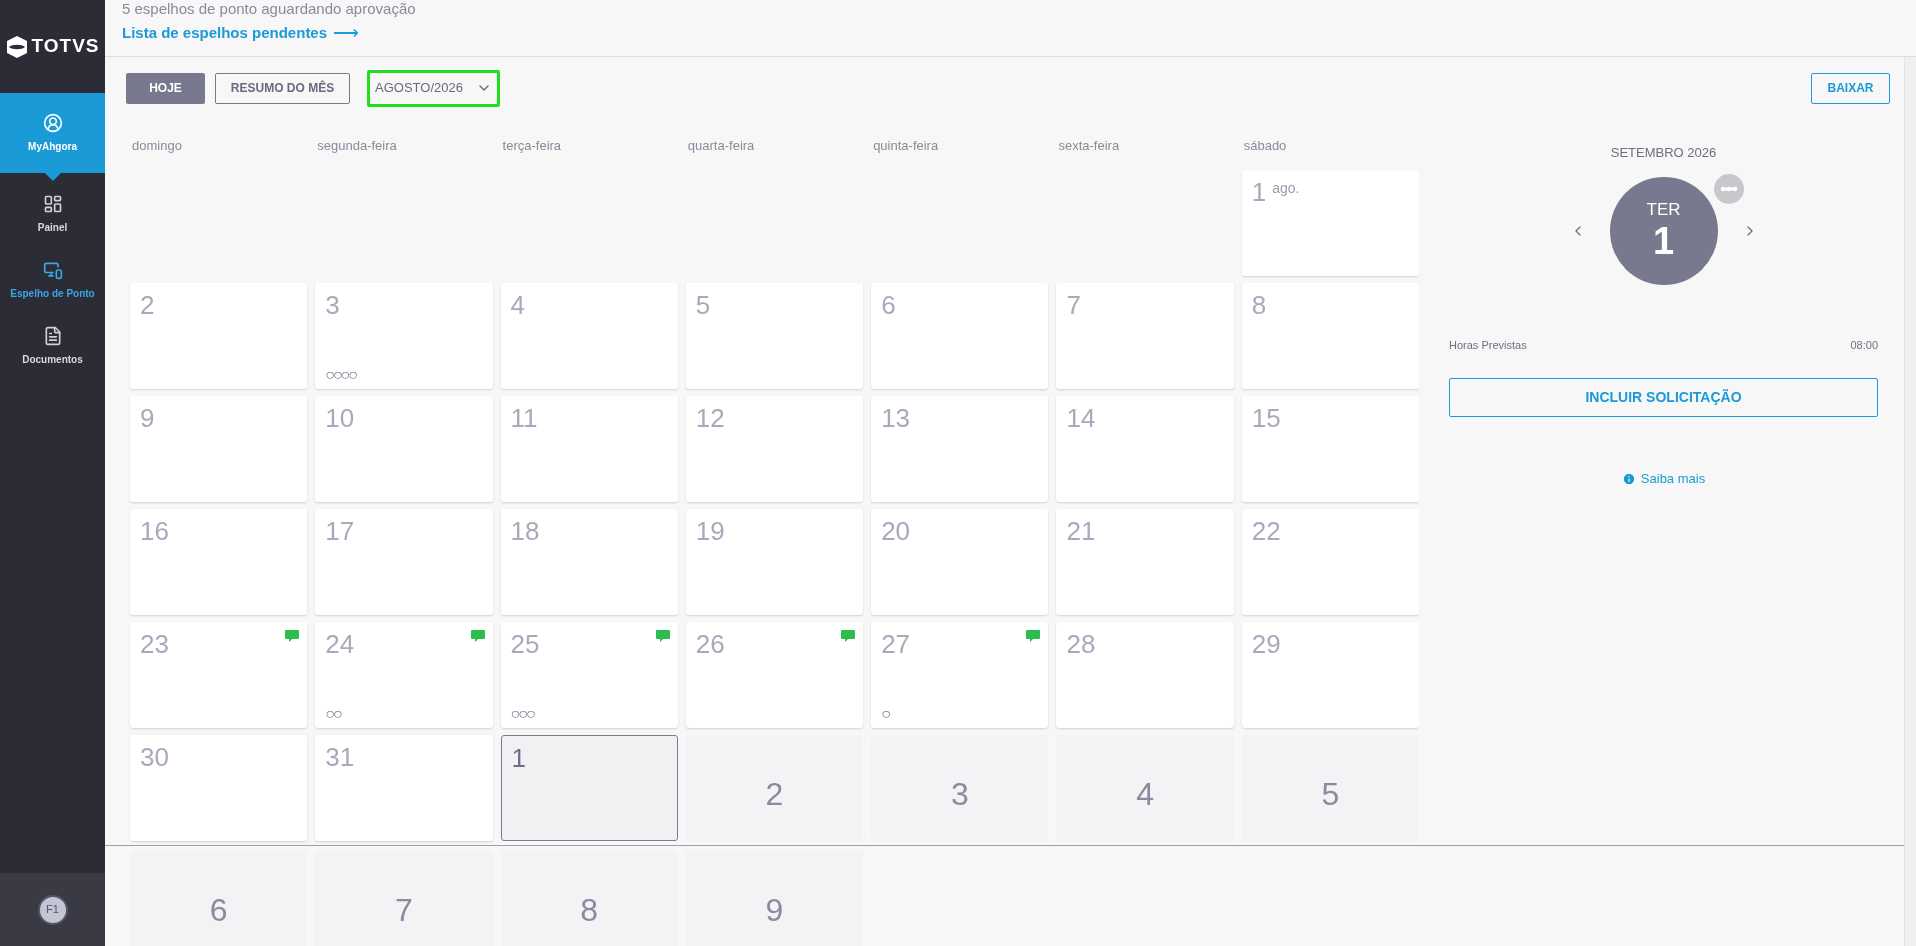  I want to click on day-cell: 23, so click(219, 675).